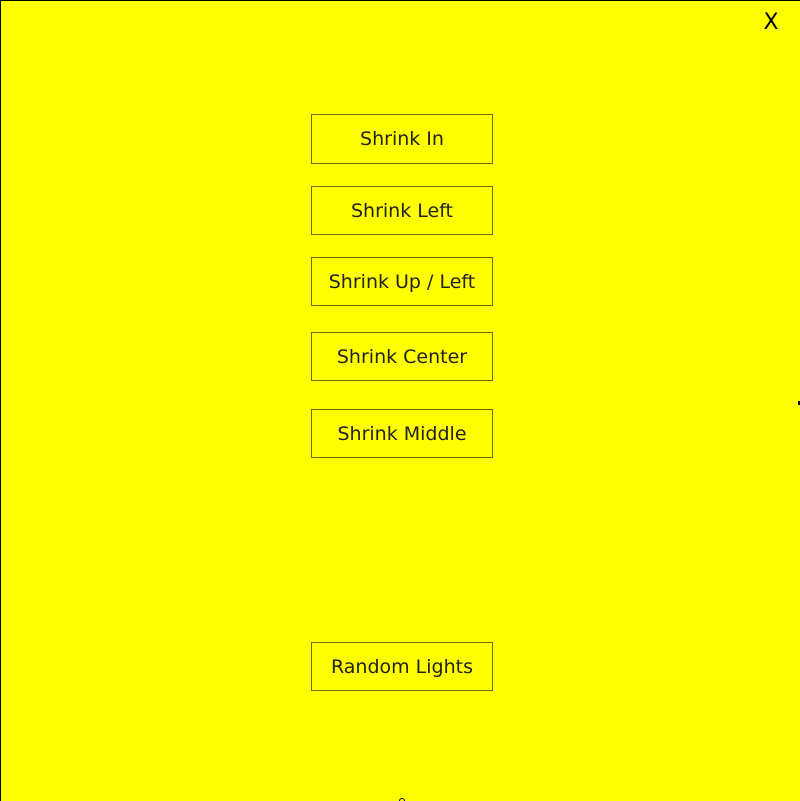 This screenshot has width=800, height=801. I want to click on shrink-left-button: Shrink Left, so click(402, 210).